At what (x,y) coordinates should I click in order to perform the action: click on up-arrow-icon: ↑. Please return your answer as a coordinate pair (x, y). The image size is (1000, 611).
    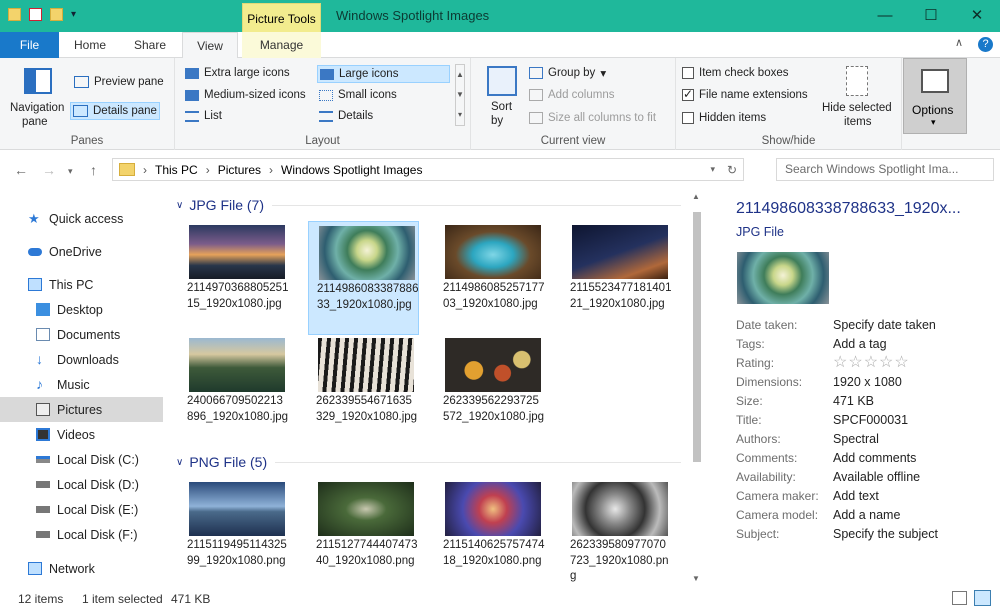
    Looking at the image, I should click on (93, 170).